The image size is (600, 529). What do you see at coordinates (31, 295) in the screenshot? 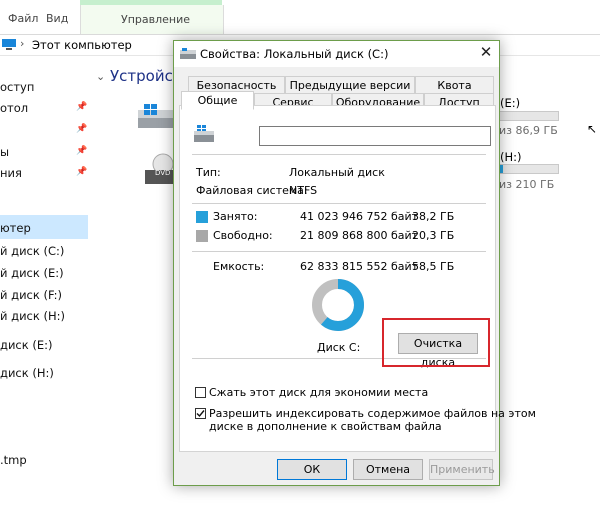
I see `nav-item-drive-f: й диск (F:)` at bounding box center [31, 295].